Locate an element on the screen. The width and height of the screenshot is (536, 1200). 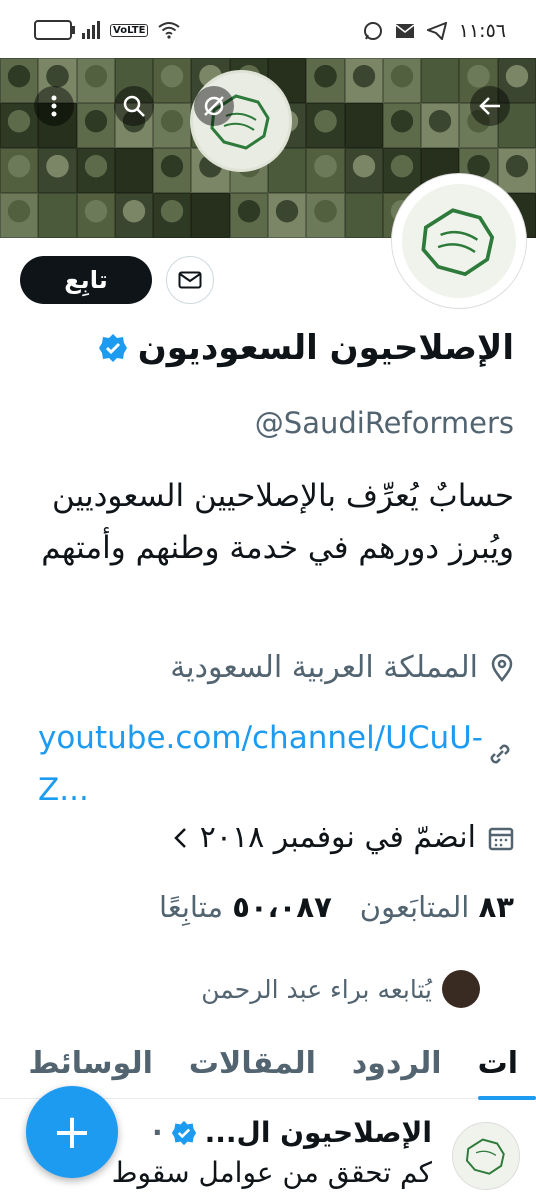
eye-off-icon is located at coordinates (214, 106).